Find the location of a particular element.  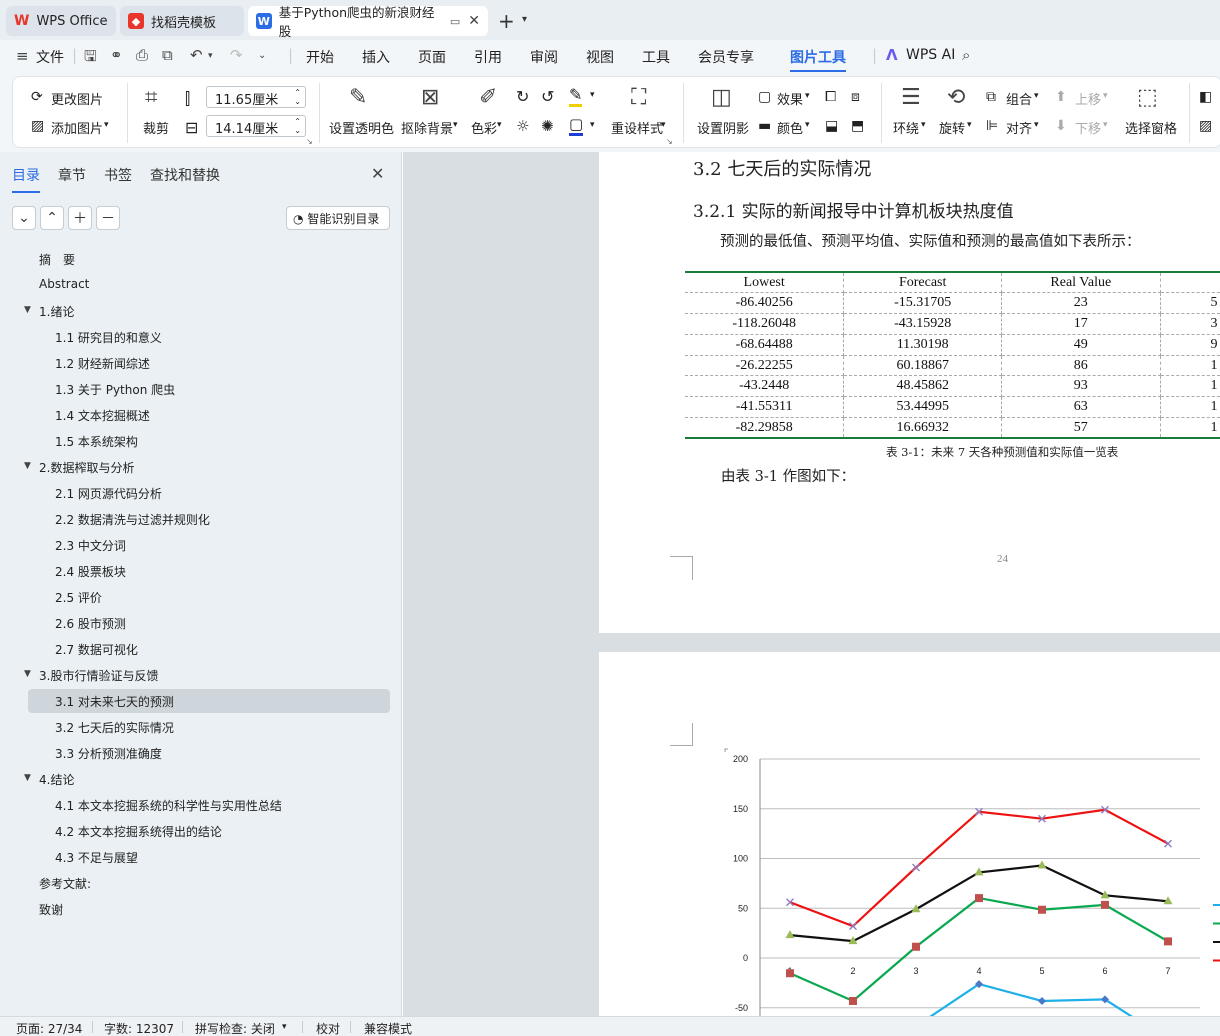

tab-document: W 基于Python爬虫的新浪财经股 ▭ ✕ is located at coordinates (368, 22).